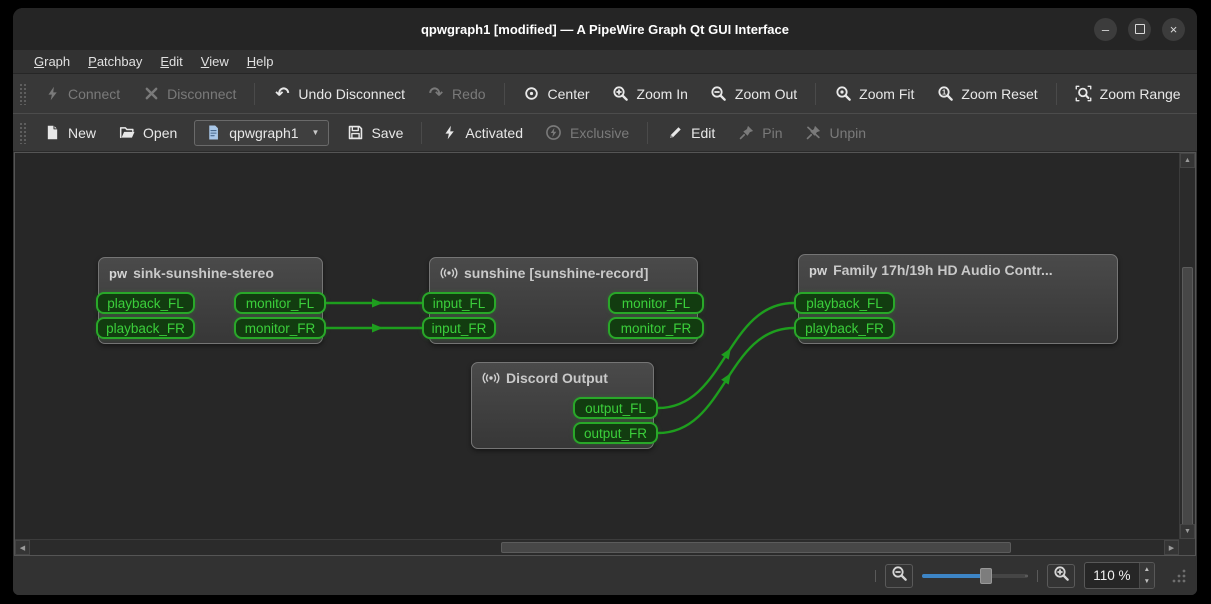 The width and height of the screenshot is (1211, 604). Describe the element at coordinates (459, 328) in the screenshot. I see `port-sunshine-input-fr: input_FR` at that location.